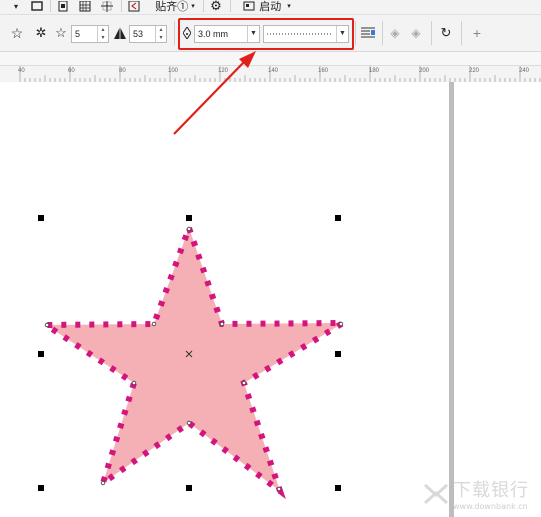 This screenshot has height=517, width=541. I want to click on selection-handle-top-right, so click(338, 218).